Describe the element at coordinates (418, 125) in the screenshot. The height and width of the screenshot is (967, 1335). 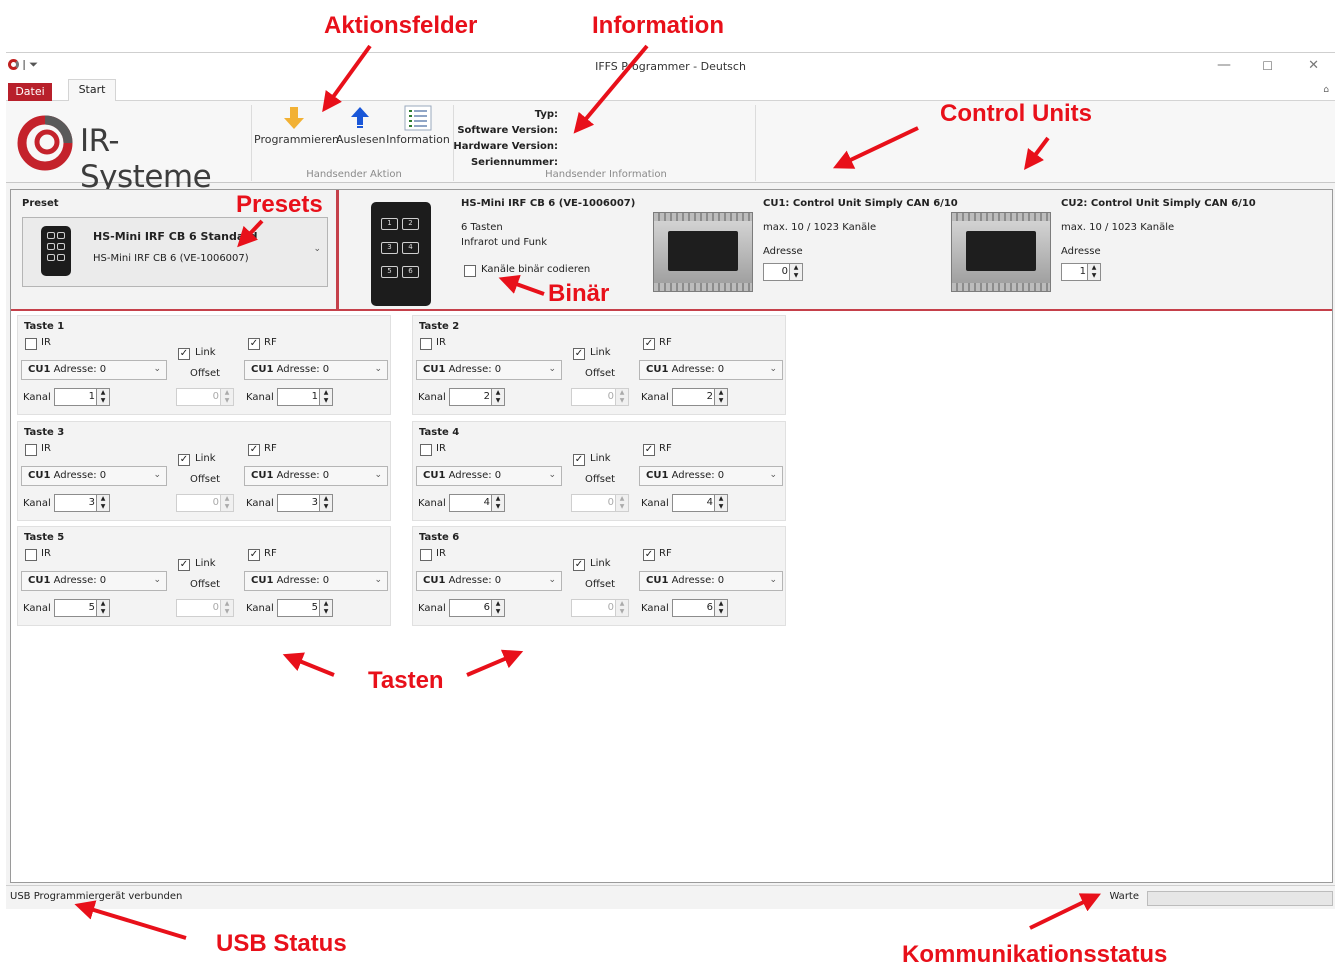
I see `information-button: Information` at that location.